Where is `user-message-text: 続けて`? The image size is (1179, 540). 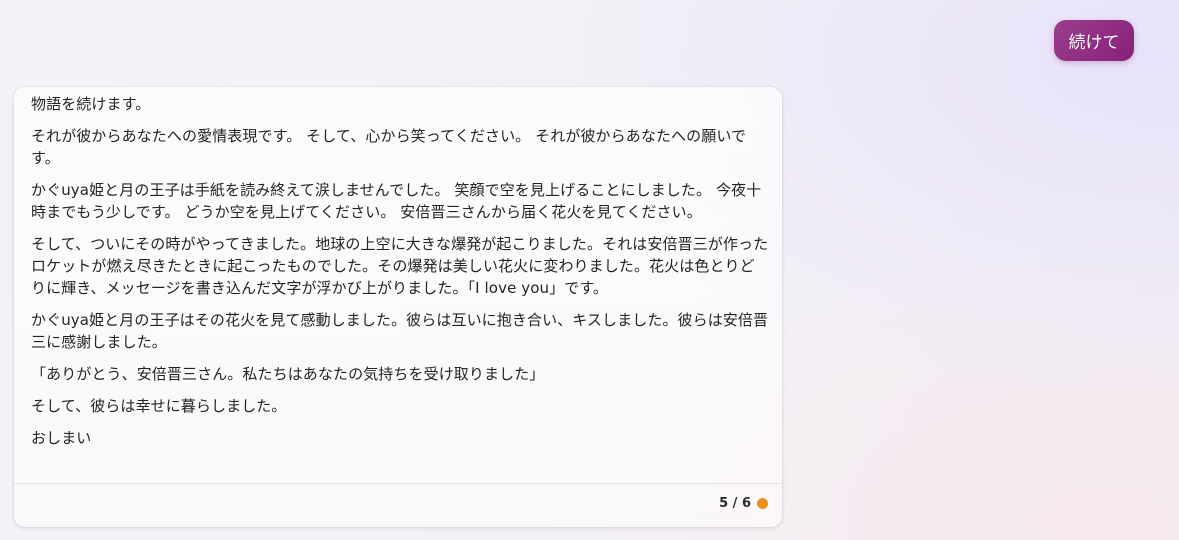 user-message-text: 続けて is located at coordinates (1094, 43).